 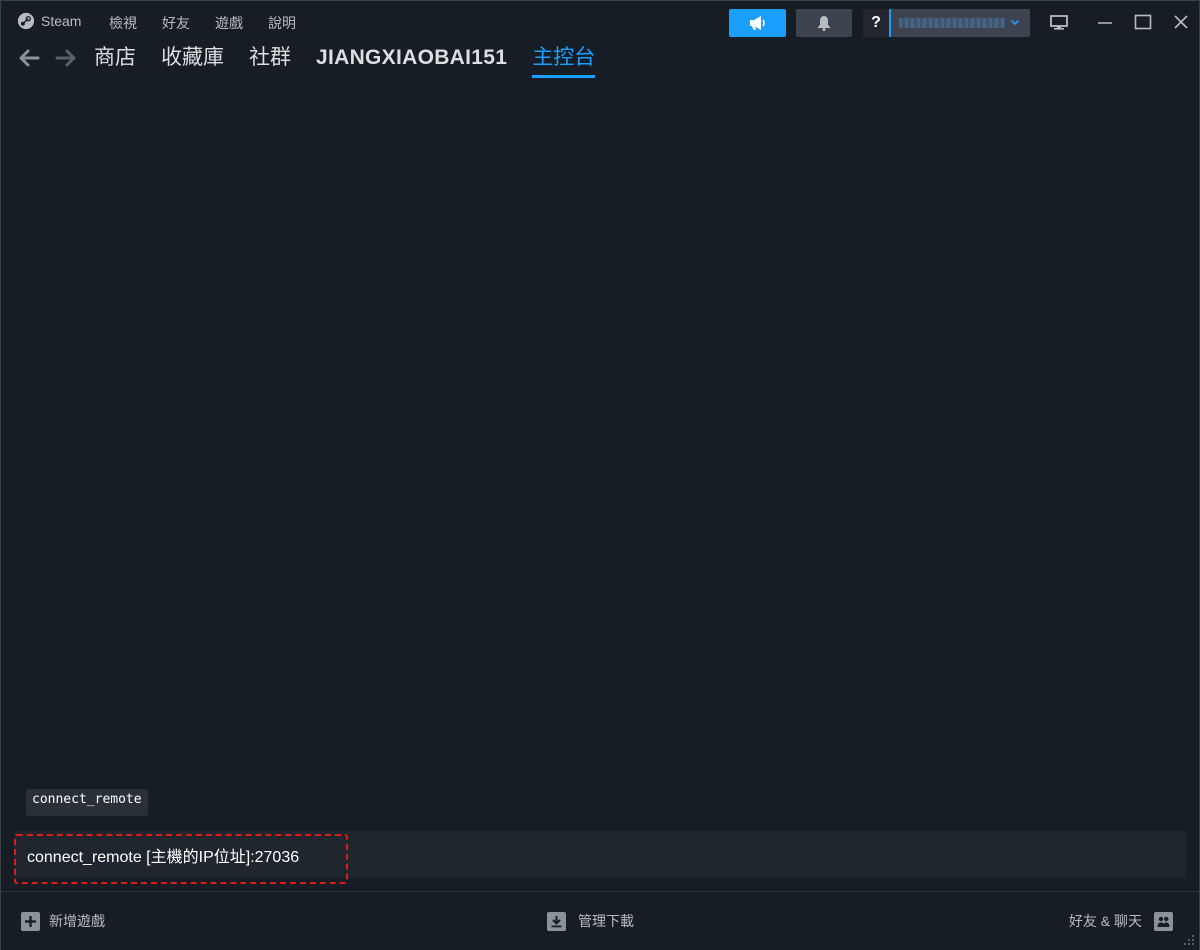 I want to click on bottom-bar: 新增遊戲 管理下載 好友 & 聊天, so click(x=600, y=920).